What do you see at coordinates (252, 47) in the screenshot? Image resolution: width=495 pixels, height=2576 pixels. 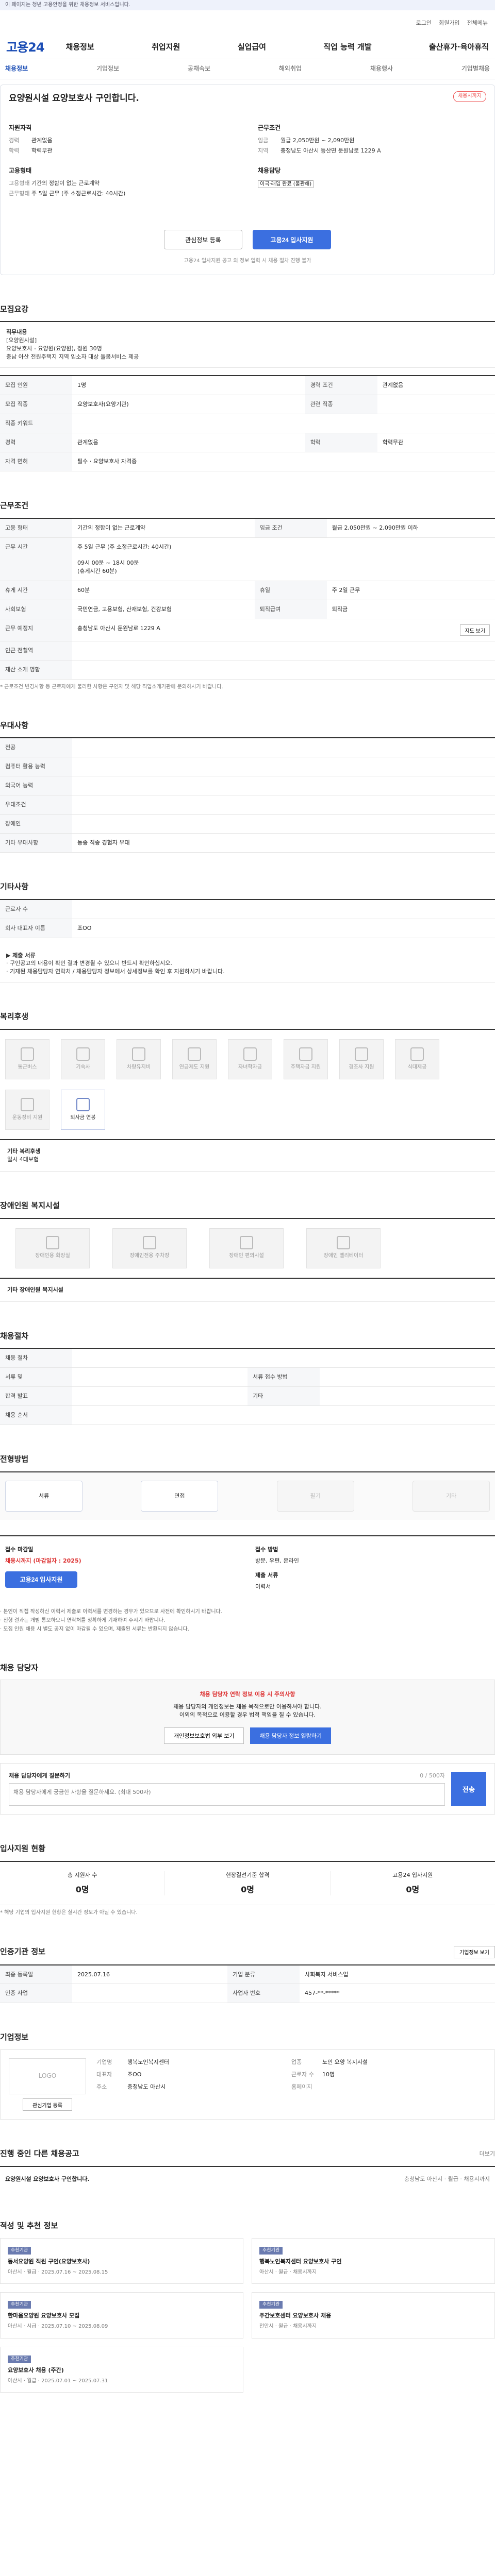 I see `gnb-item: 실업급여` at bounding box center [252, 47].